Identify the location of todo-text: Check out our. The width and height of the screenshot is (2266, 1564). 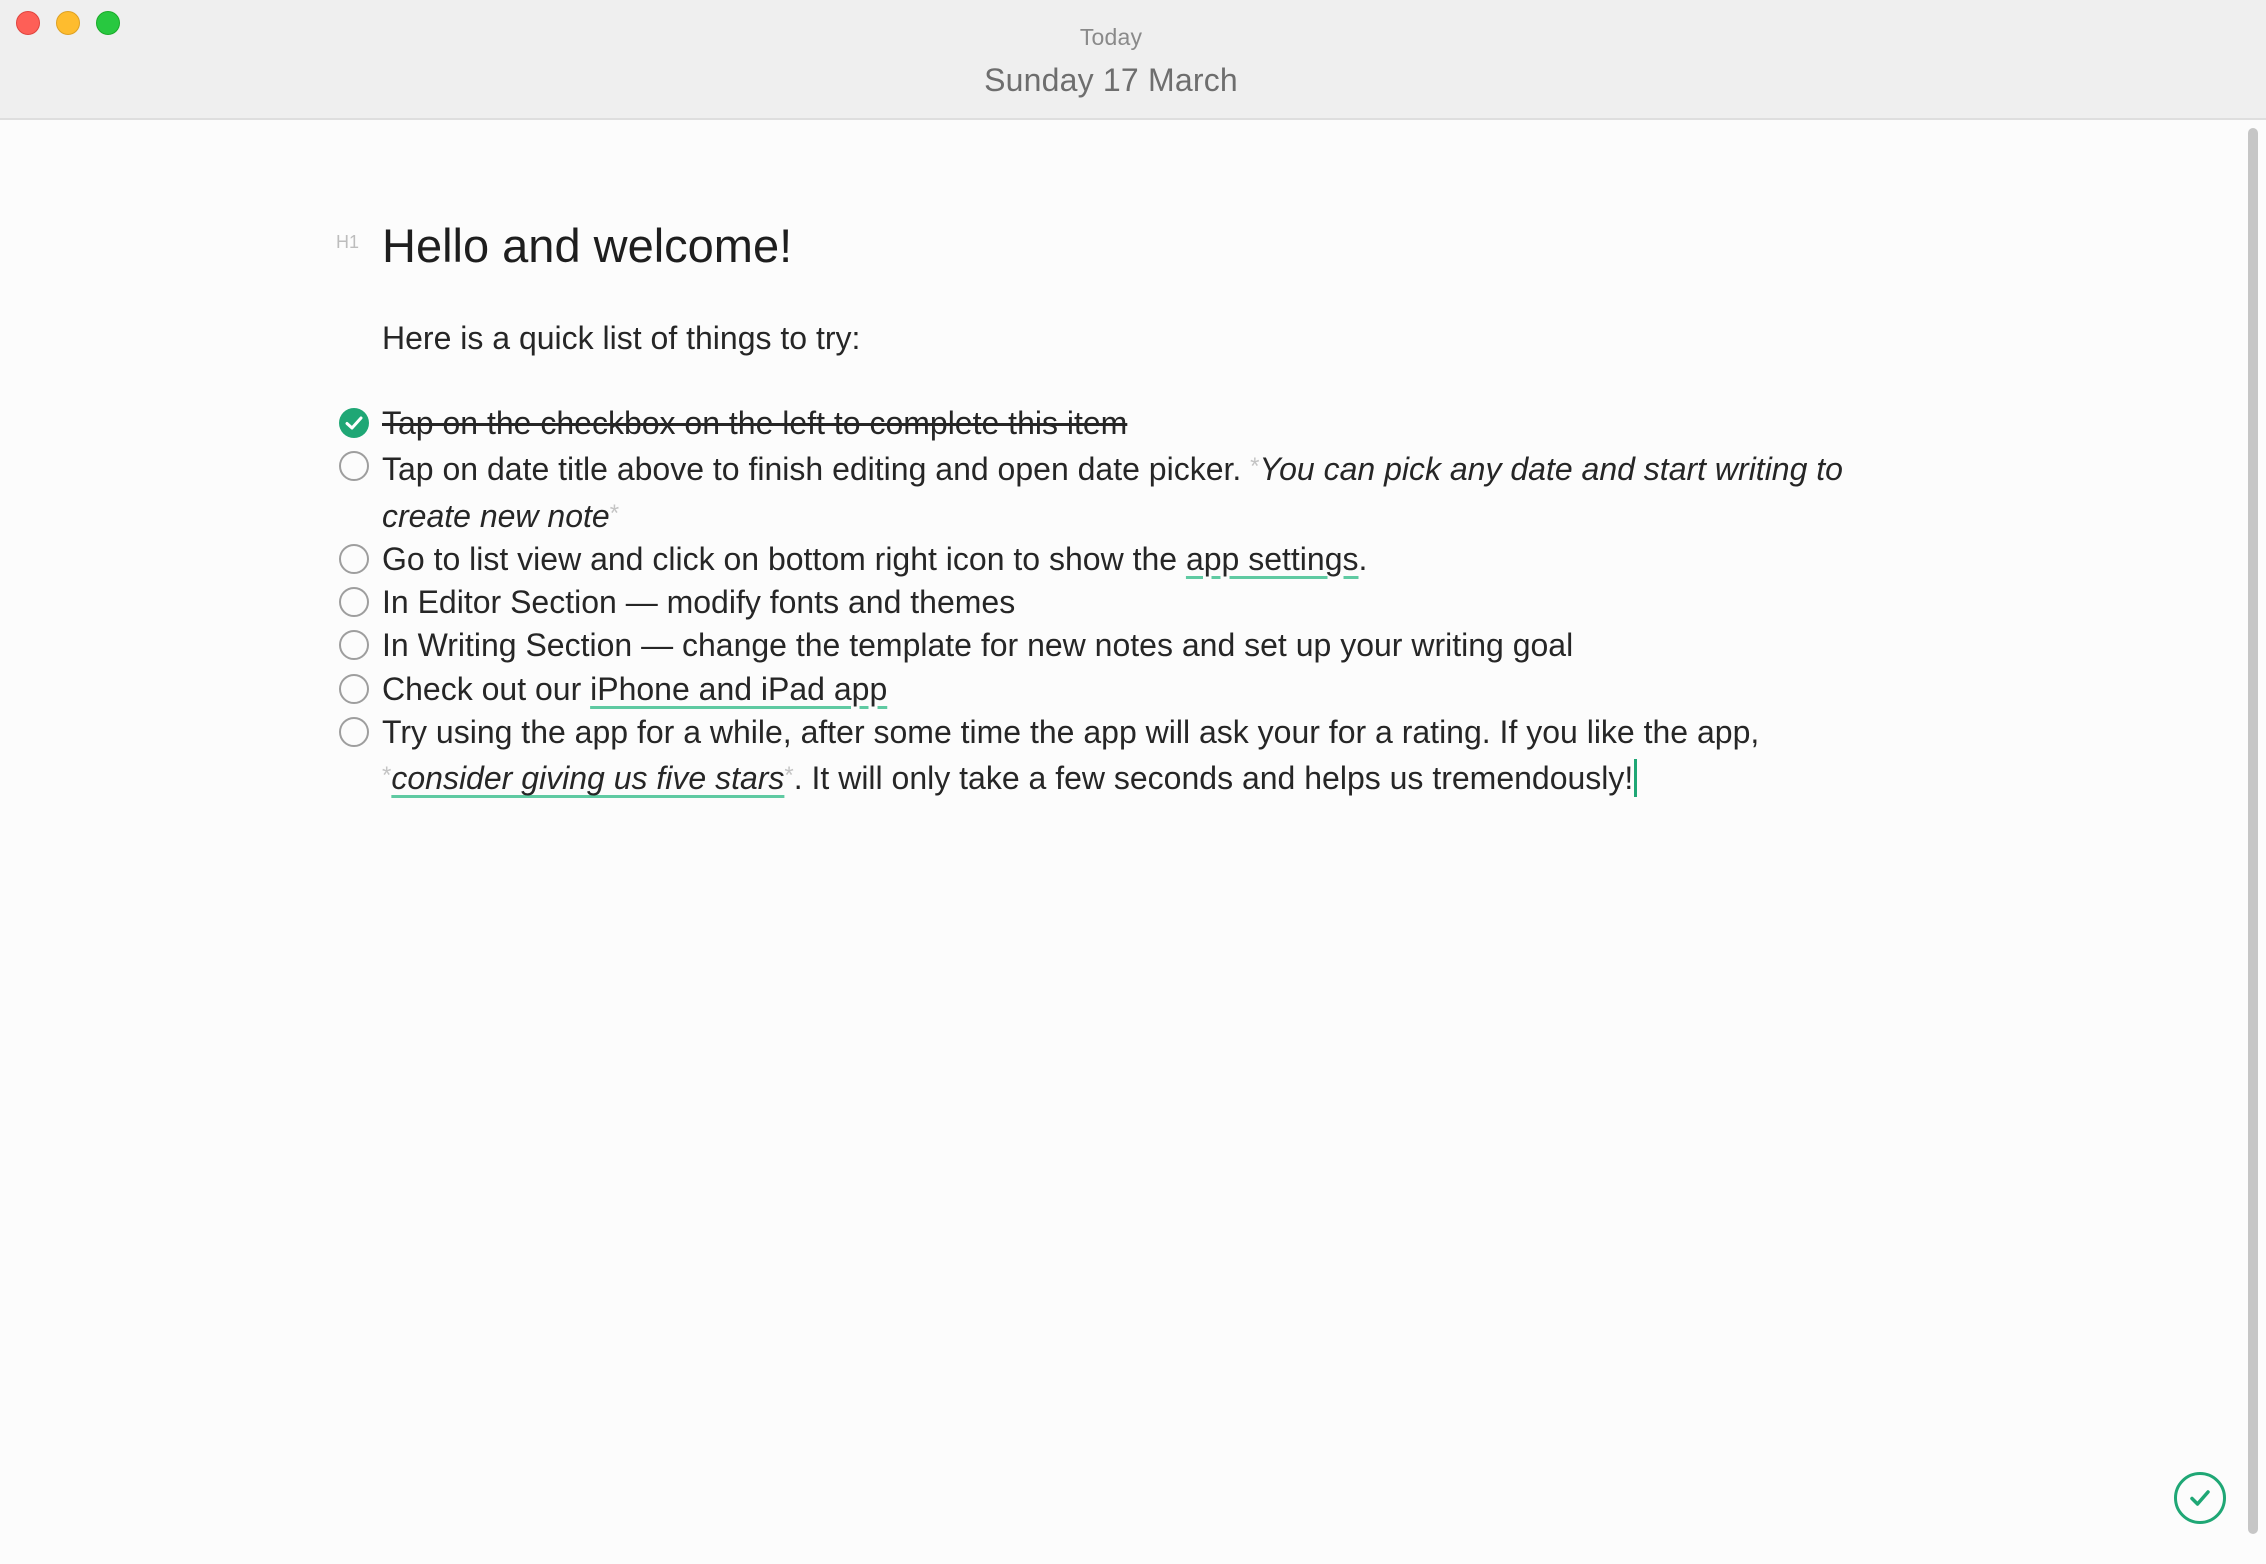
(486, 689).